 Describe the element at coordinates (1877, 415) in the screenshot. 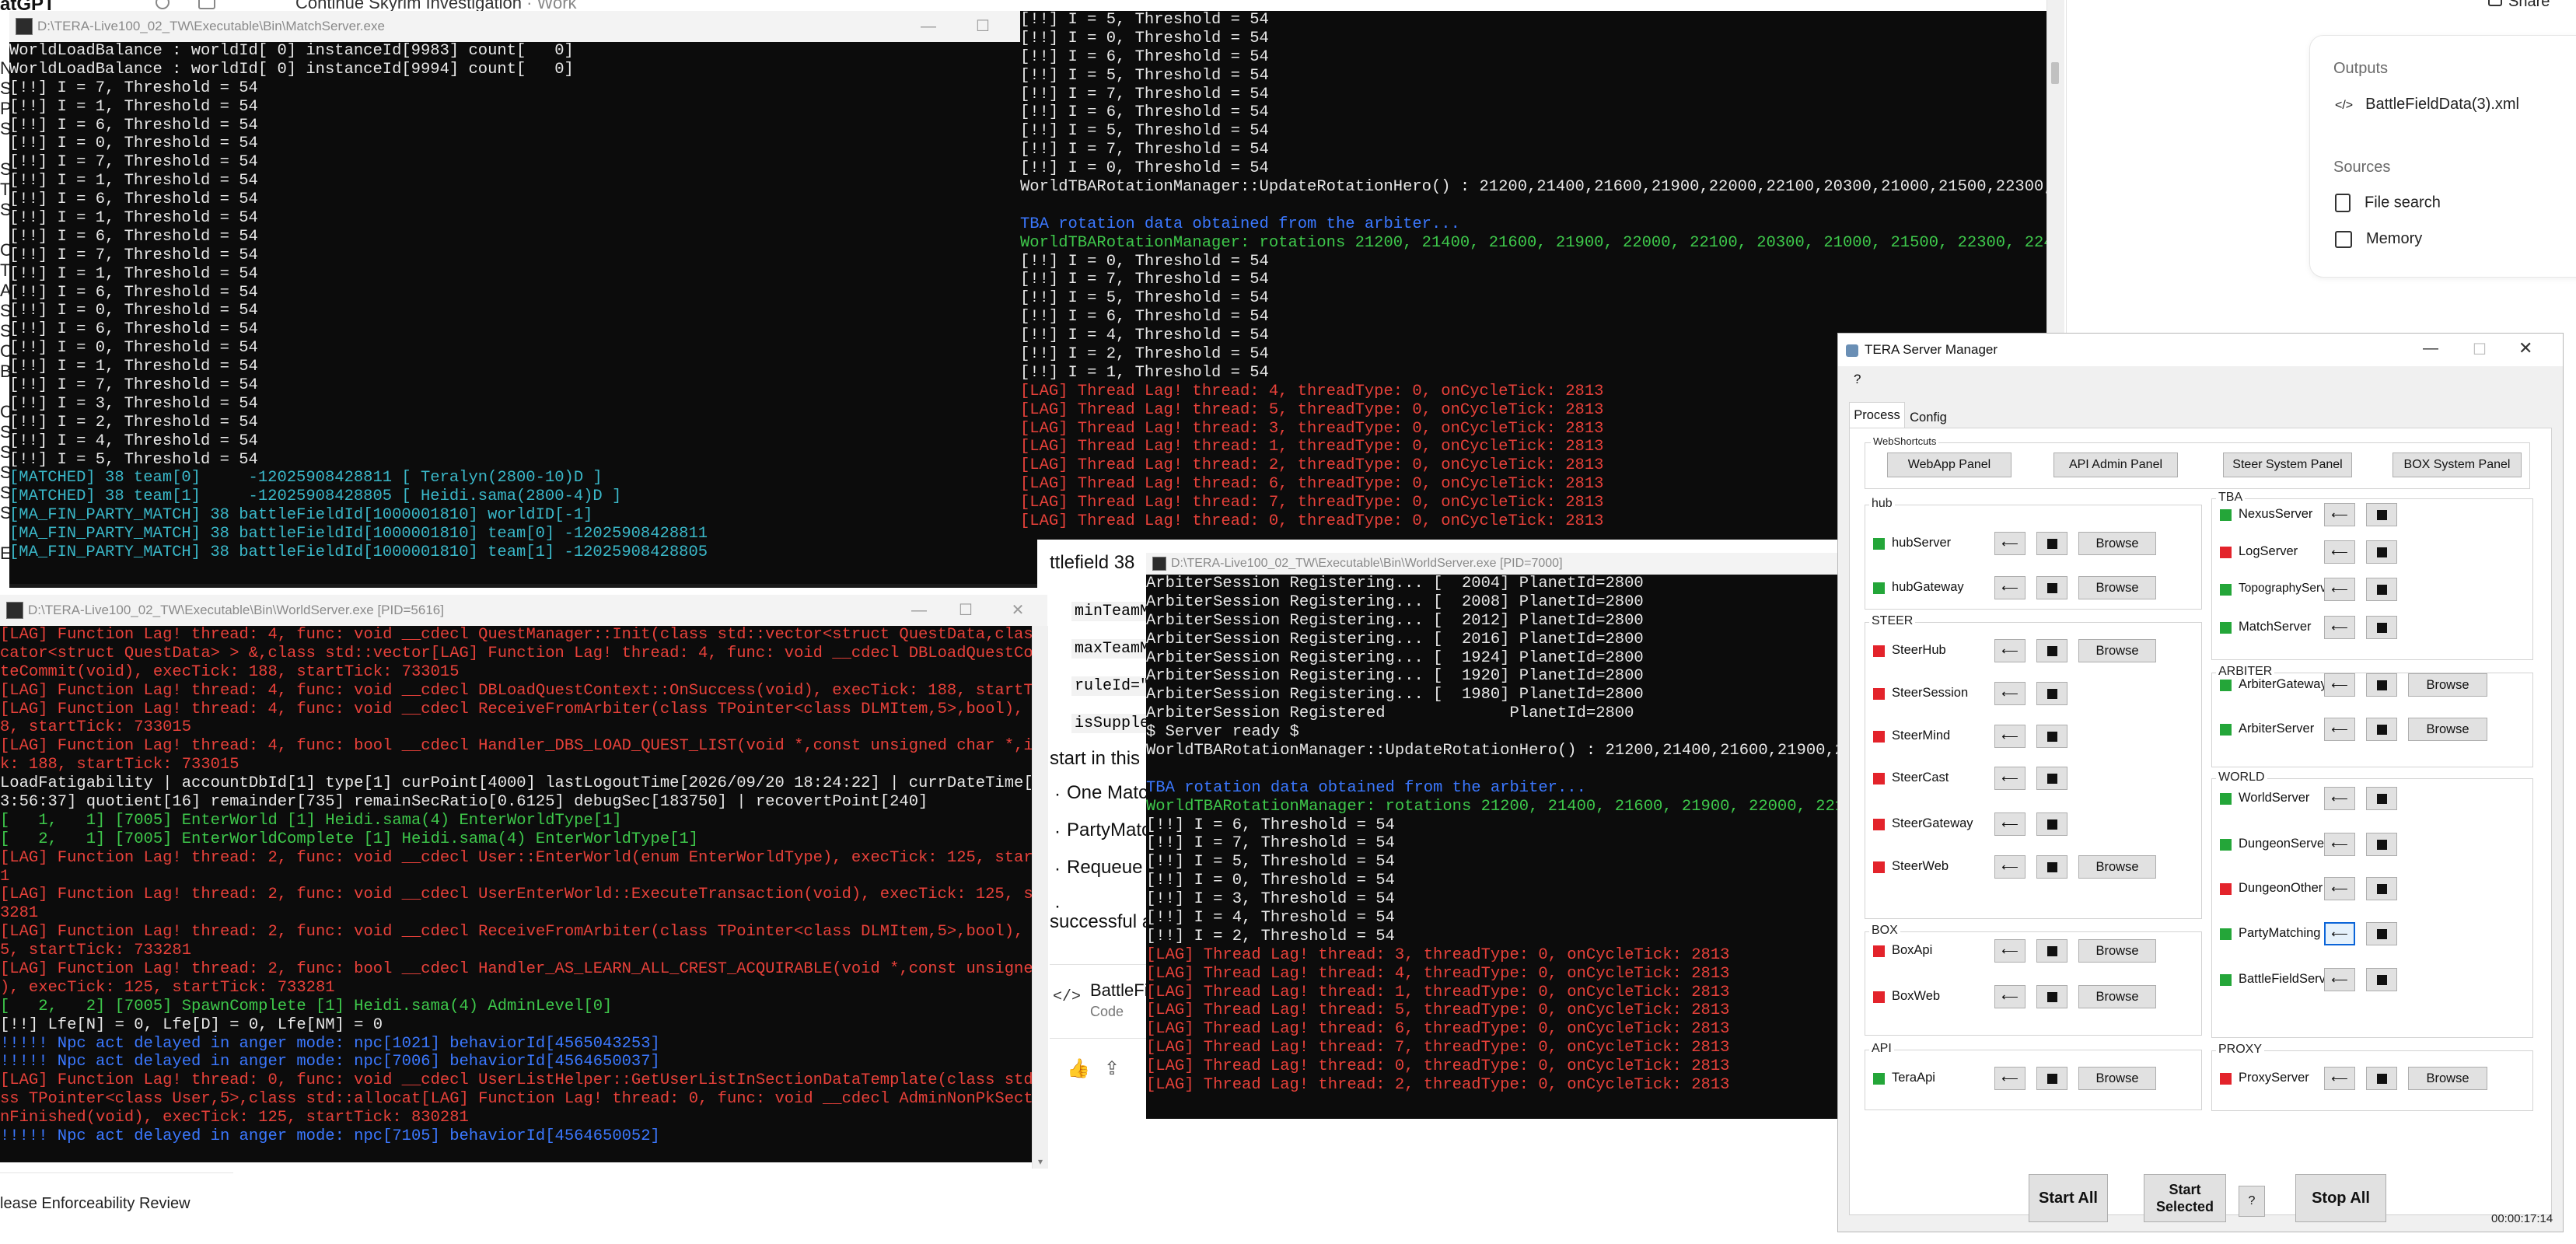

I see `tab-process: Process` at that location.